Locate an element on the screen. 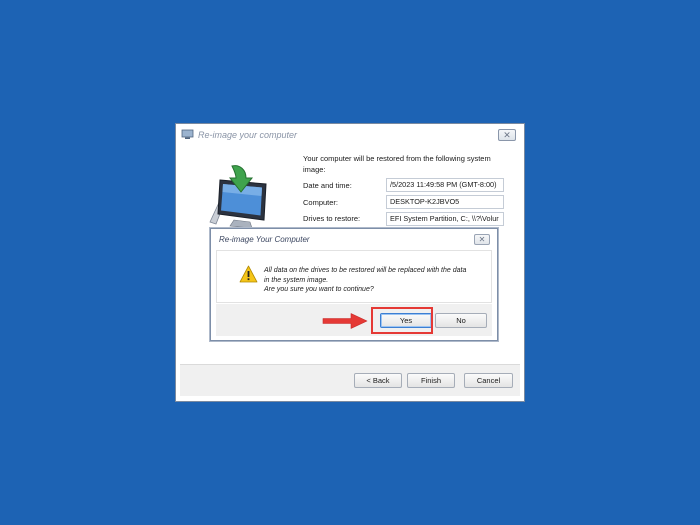 This screenshot has height=525, width=700. arrow-pointer-icon is located at coordinates (345, 321).